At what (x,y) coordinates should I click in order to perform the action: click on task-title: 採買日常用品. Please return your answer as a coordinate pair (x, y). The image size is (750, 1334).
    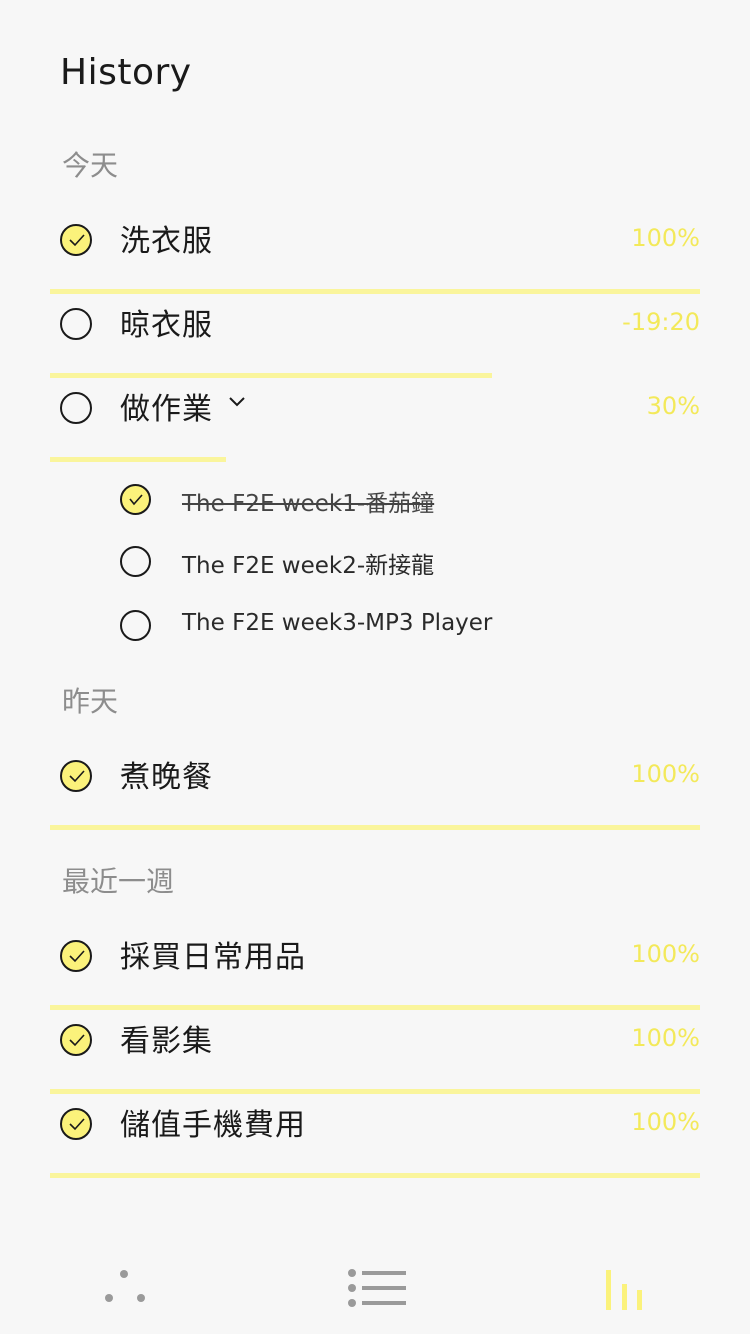
    Looking at the image, I should click on (213, 957).